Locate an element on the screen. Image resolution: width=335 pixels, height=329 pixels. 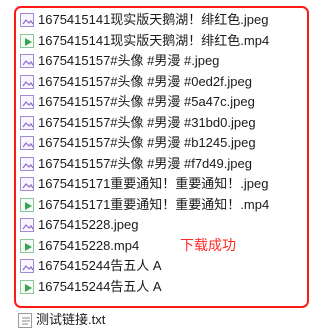
file-row: 1675415157#头像 #男漫 #31bd0.jpeg is located at coordinates (160, 123).